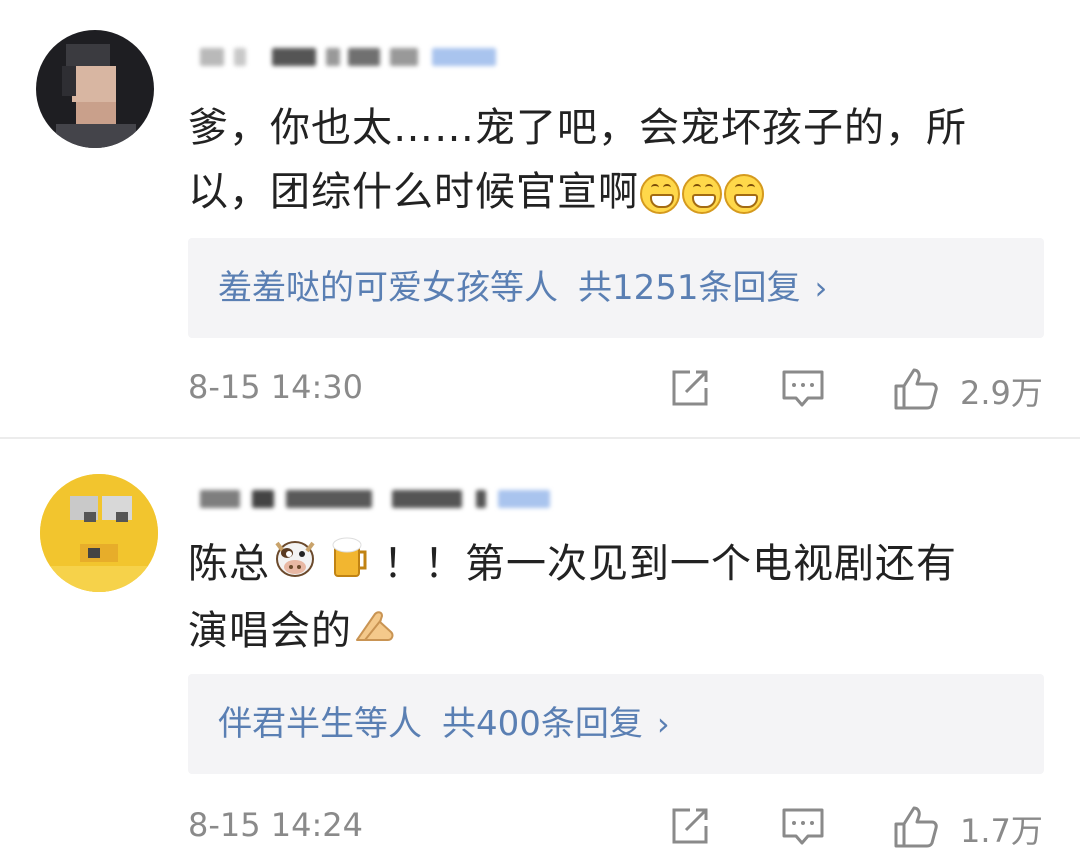 This screenshot has height=867, width=1080. What do you see at coordinates (413, 192) in the screenshot?
I see `comment-text: 以，团综什么时候官宣啊` at bounding box center [413, 192].